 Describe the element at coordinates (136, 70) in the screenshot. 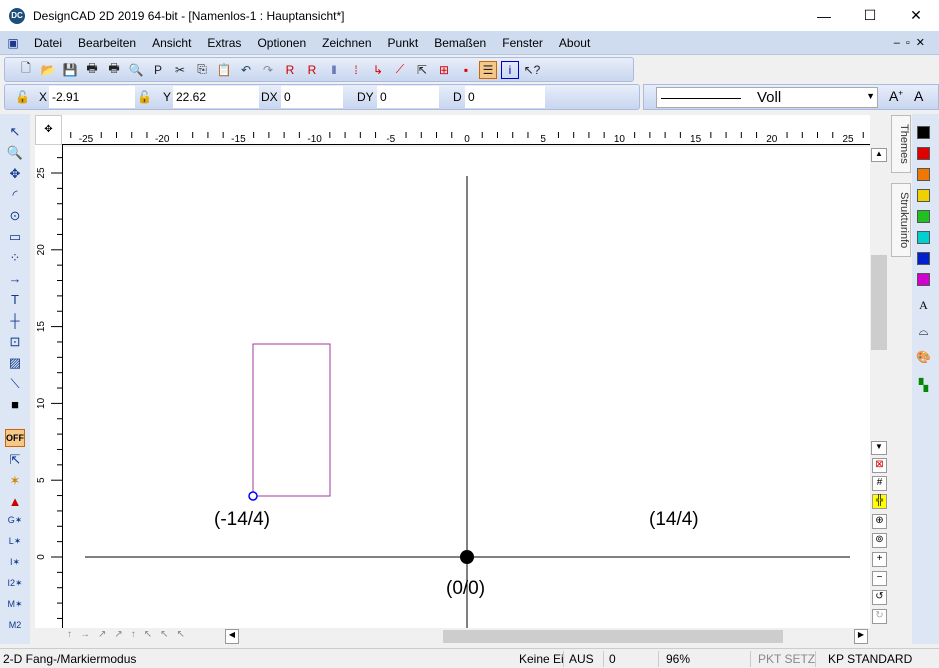

I see `print-preview-icon: 🔍` at that location.